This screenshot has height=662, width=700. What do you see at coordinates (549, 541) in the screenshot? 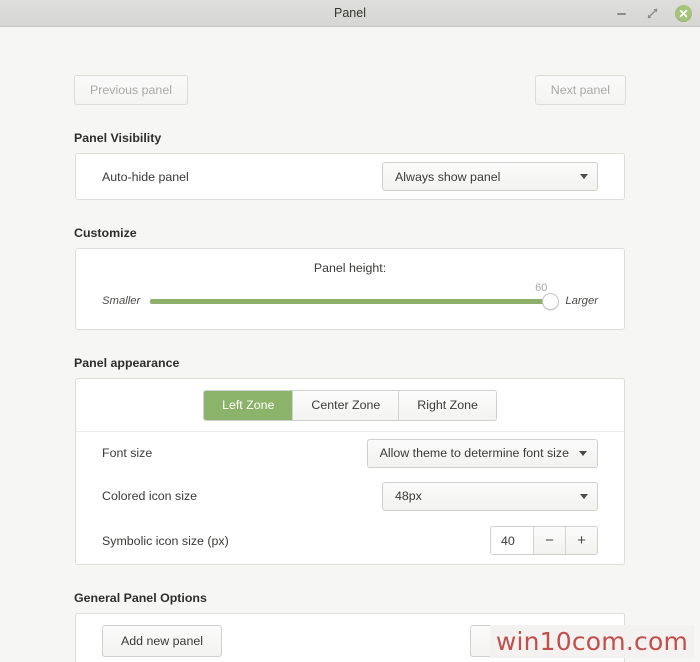
I see `decrement-button: −` at bounding box center [549, 541].